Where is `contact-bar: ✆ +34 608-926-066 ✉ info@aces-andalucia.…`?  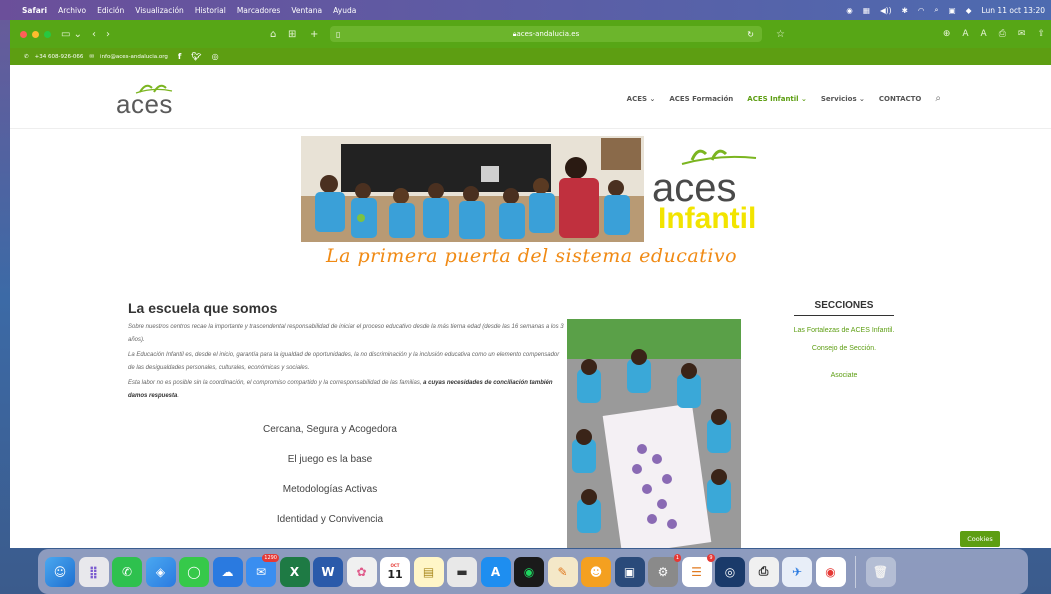 contact-bar: ✆ +34 608-926-066 ✉ info@aces-andalucia.… is located at coordinates (530, 56).